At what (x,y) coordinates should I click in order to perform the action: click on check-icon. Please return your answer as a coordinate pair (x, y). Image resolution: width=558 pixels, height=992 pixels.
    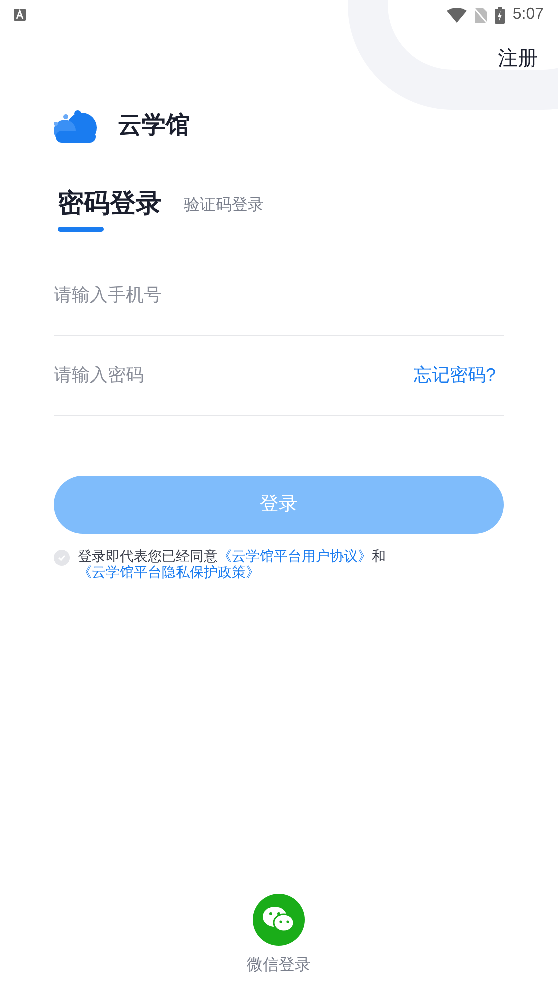
    Looking at the image, I should click on (62, 558).